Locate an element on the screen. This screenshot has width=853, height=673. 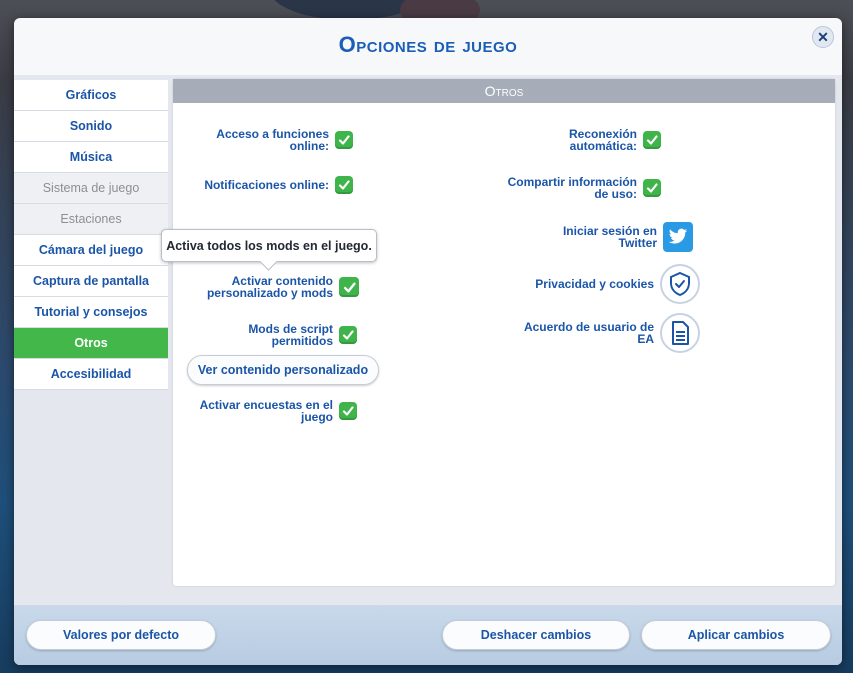
twitter-button is located at coordinates (678, 237).